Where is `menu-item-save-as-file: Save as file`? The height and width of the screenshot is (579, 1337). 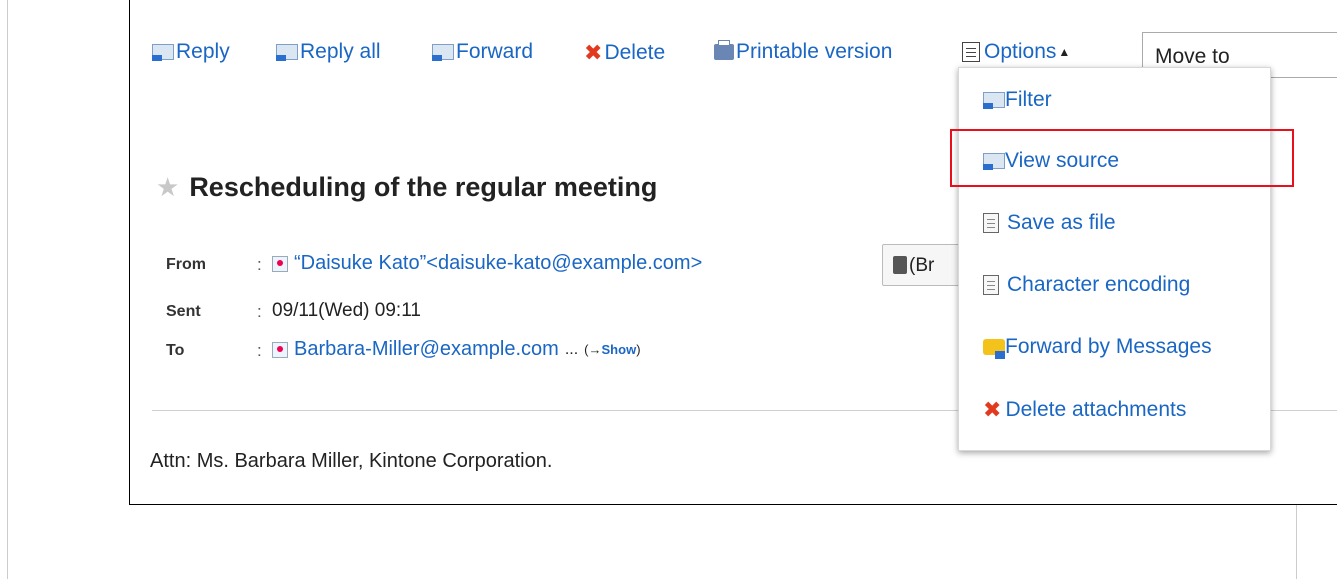
menu-item-save-as-file: Save as file is located at coordinates (1049, 223).